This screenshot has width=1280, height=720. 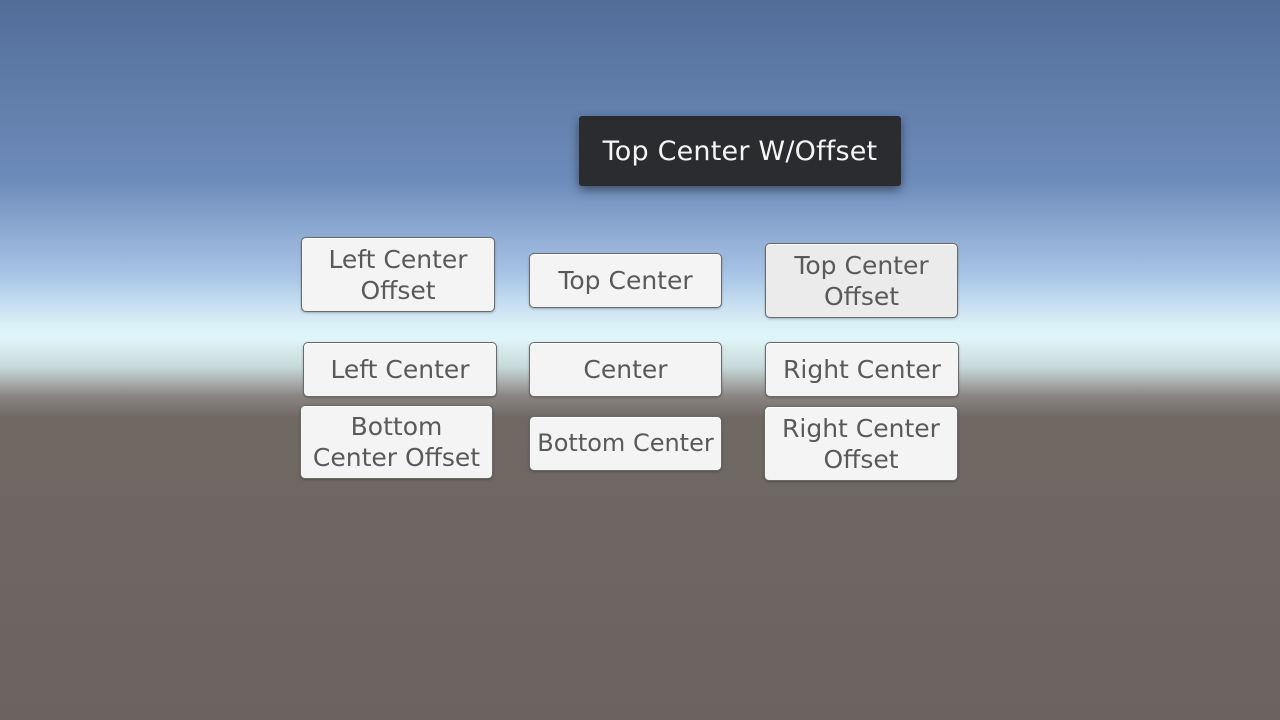 I want to click on center-button: Center, so click(x=625, y=369).